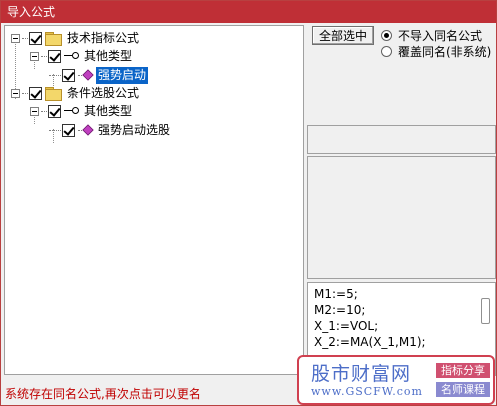 The height and width of the screenshot is (406, 497). I want to click on radio-label: 覆盖同名(非系统), so click(445, 51).